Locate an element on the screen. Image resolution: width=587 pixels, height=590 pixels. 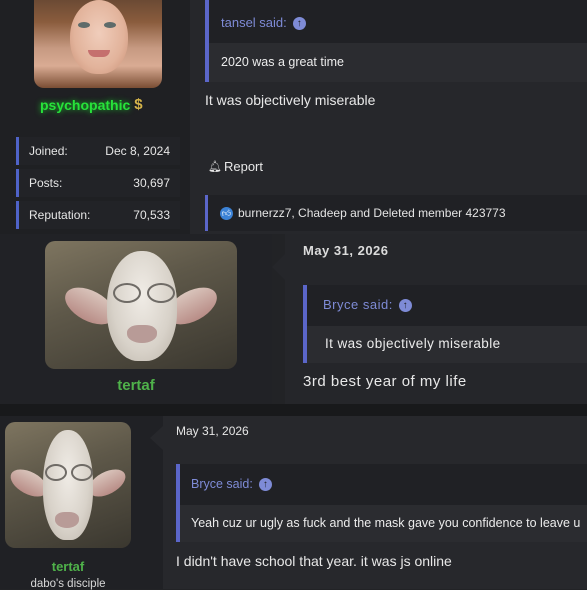
quote-author: tansel said: is located at coordinates (254, 22).